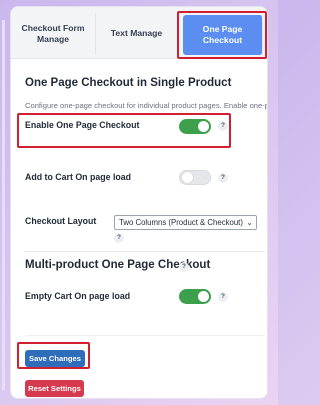 This screenshot has height=405, width=320. Describe the element at coordinates (128, 83) in the screenshot. I see `section-title-single-product: One Page Checkout in Single Product` at that location.